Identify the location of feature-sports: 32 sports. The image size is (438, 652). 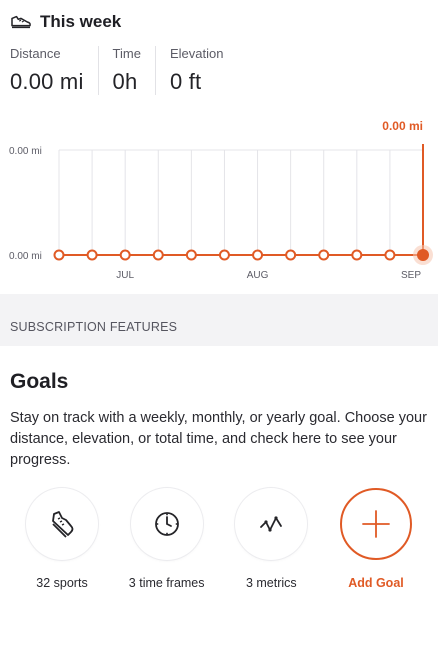
(62, 539).